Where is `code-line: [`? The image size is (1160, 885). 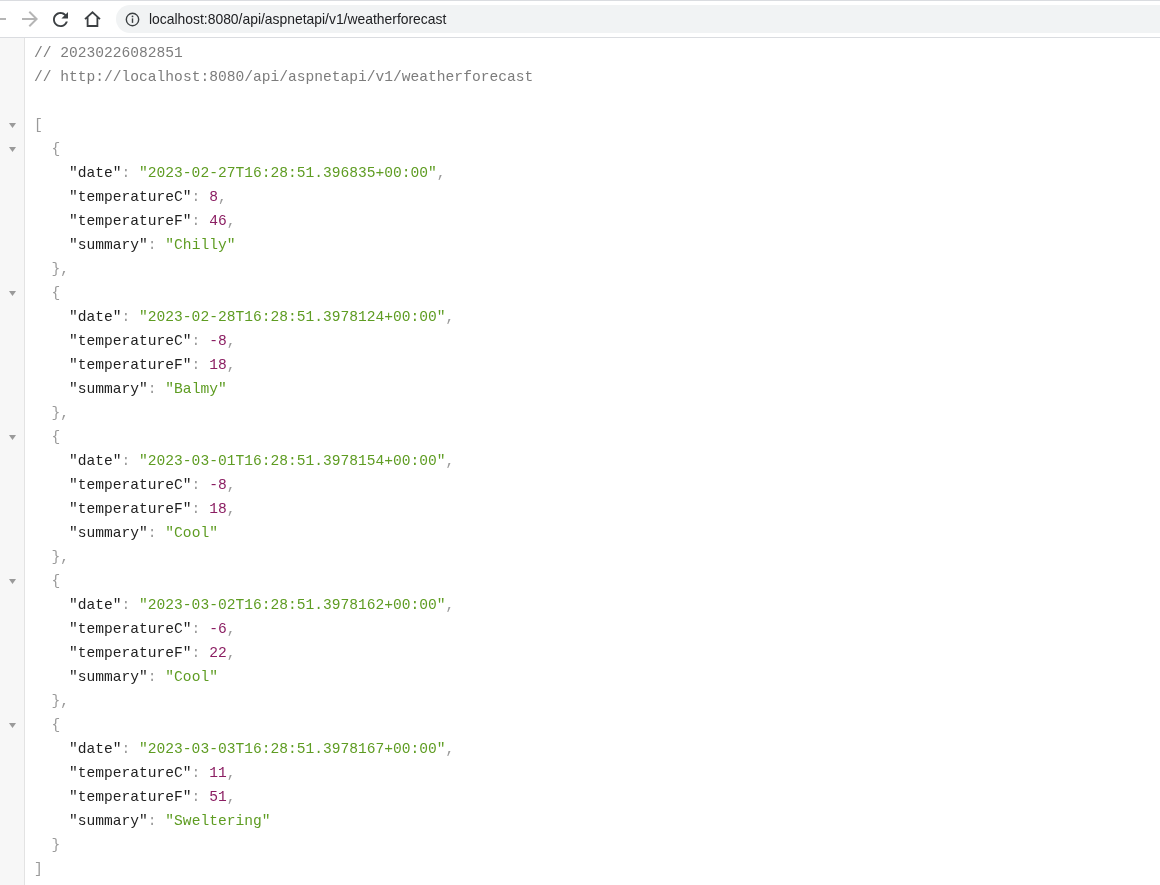 code-line: [ is located at coordinates (38, 125).